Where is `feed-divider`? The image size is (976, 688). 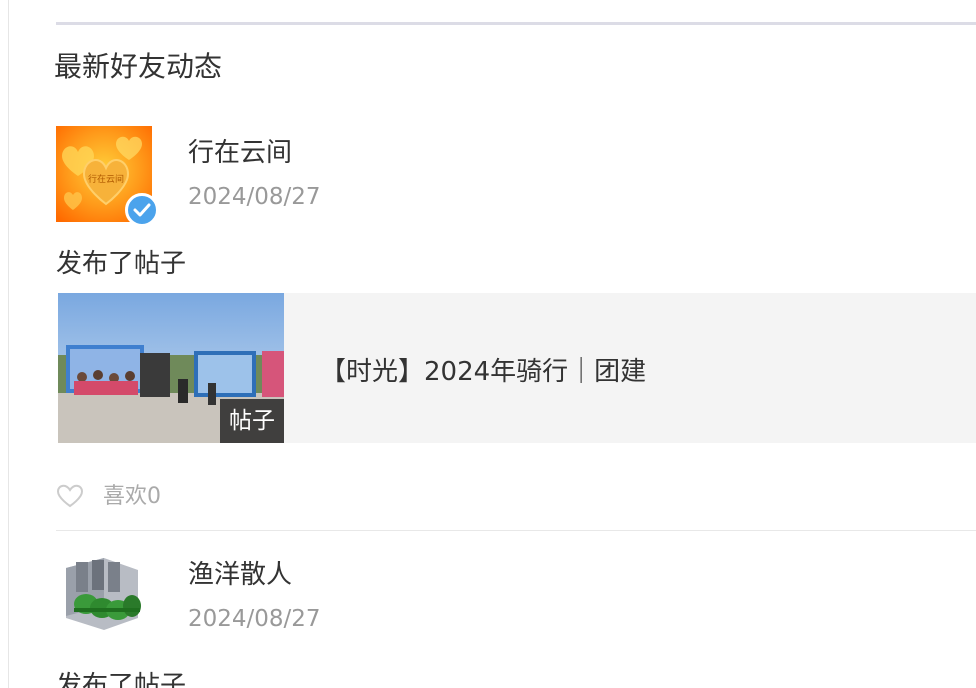
feed-divider is located at coordinates (516, 530).